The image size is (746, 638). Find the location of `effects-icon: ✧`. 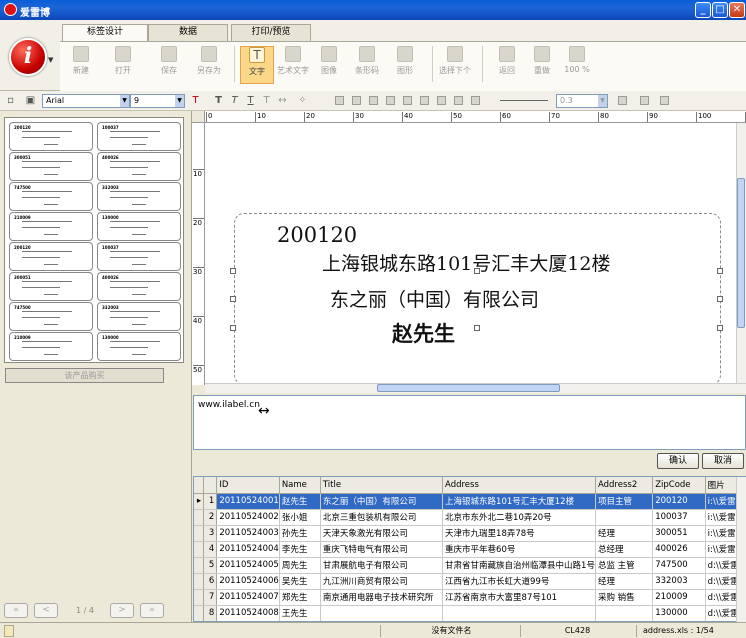

effects-icon: ✧ is located at coordinates (302, 100).